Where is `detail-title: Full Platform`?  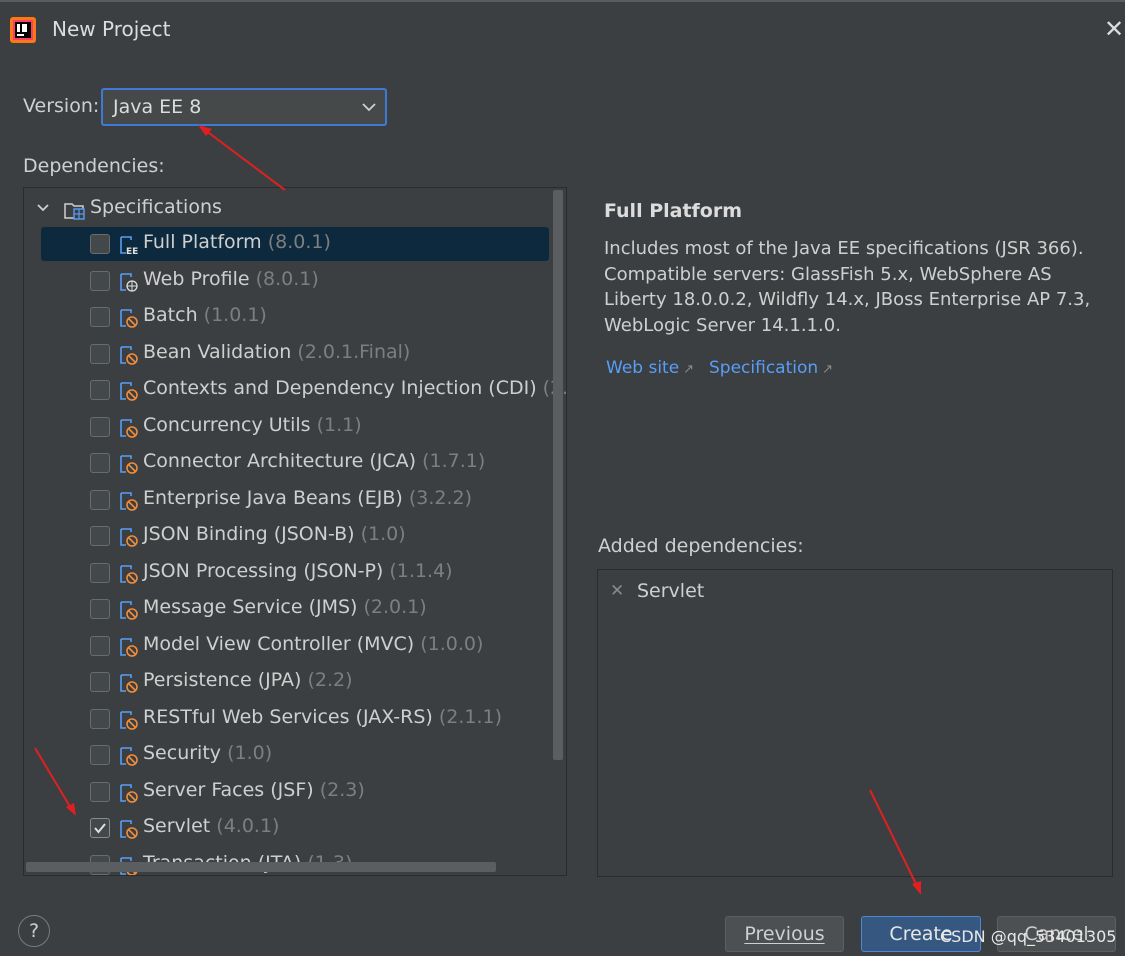 detail-title: Full Platform is located at coordinates (673, 211).